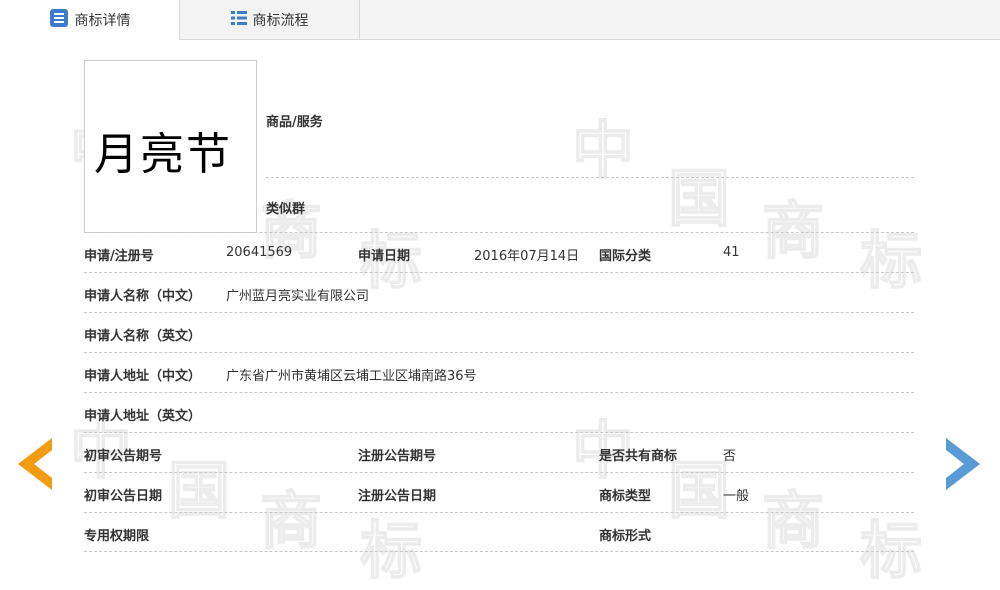 Image resolution: width=1000 pixels, height=590 pixels. What do you see at coordinates (638, 456) in the screenshot?
I see `shared-label: 是否共有商标` at bounding box center [638, 456].